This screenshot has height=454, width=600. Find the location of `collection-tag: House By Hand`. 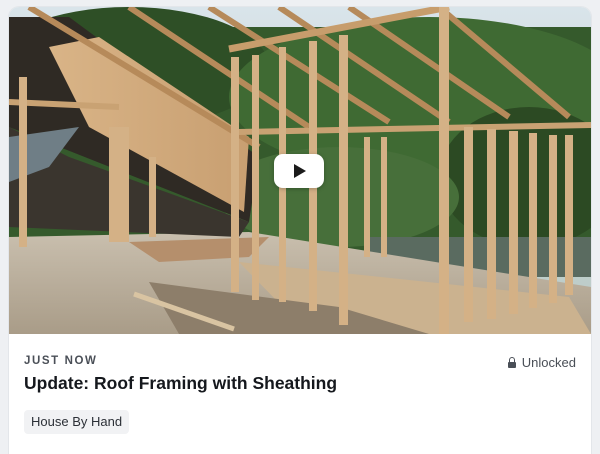

collection-tag: House By Hand is located at coordinates (77, 422).